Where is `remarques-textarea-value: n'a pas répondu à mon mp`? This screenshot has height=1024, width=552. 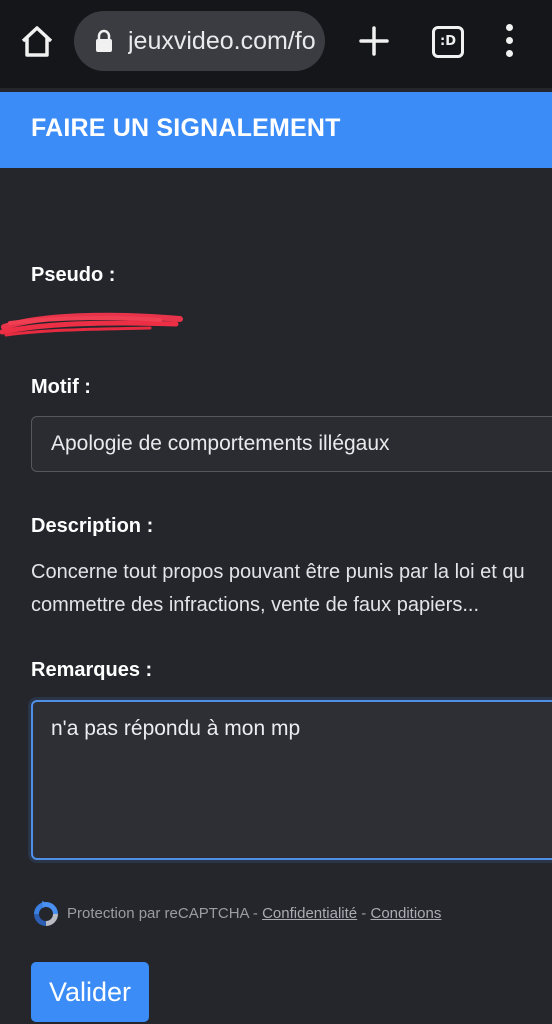 remarques-textarea-value: n'a pas répondu à mon mp is located at coordinates (176, 728).